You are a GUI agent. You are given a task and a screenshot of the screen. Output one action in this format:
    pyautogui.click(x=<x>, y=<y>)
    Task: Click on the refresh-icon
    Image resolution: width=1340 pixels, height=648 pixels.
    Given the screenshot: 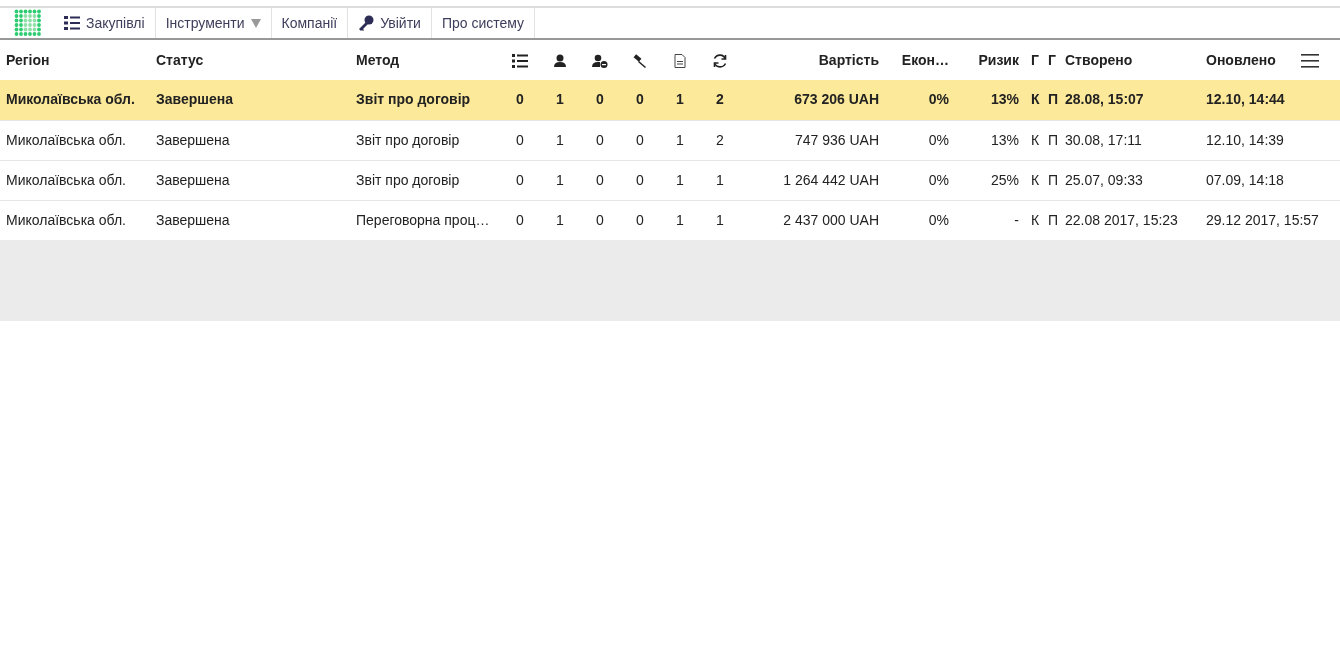 What is the action you would take?
    pyautogui.click(x=720, y=60)
    